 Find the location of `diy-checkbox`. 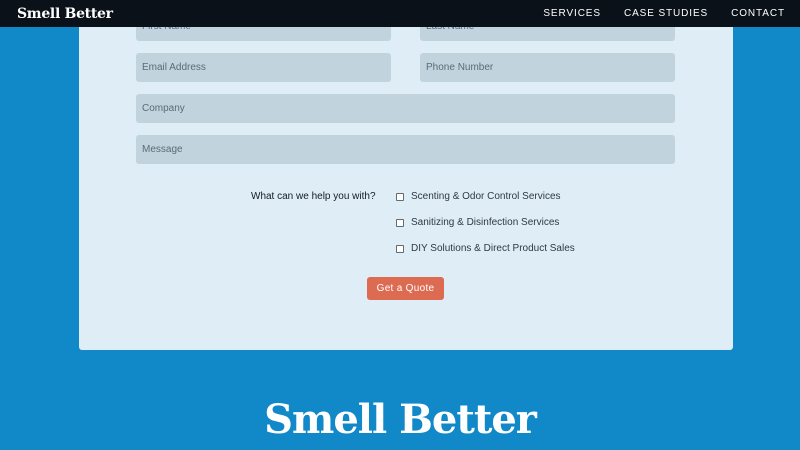

diy-checkbox is located at coordinates (400, 248).